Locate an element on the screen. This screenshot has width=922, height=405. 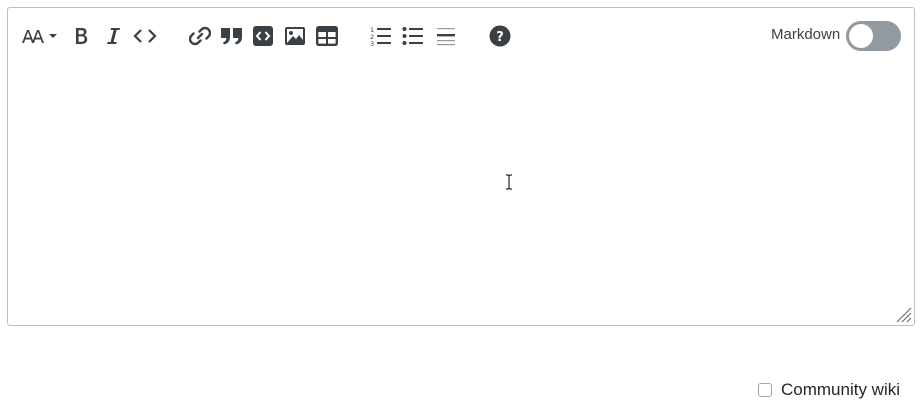
svg-text: 3 is located at coordinates (372, 43).